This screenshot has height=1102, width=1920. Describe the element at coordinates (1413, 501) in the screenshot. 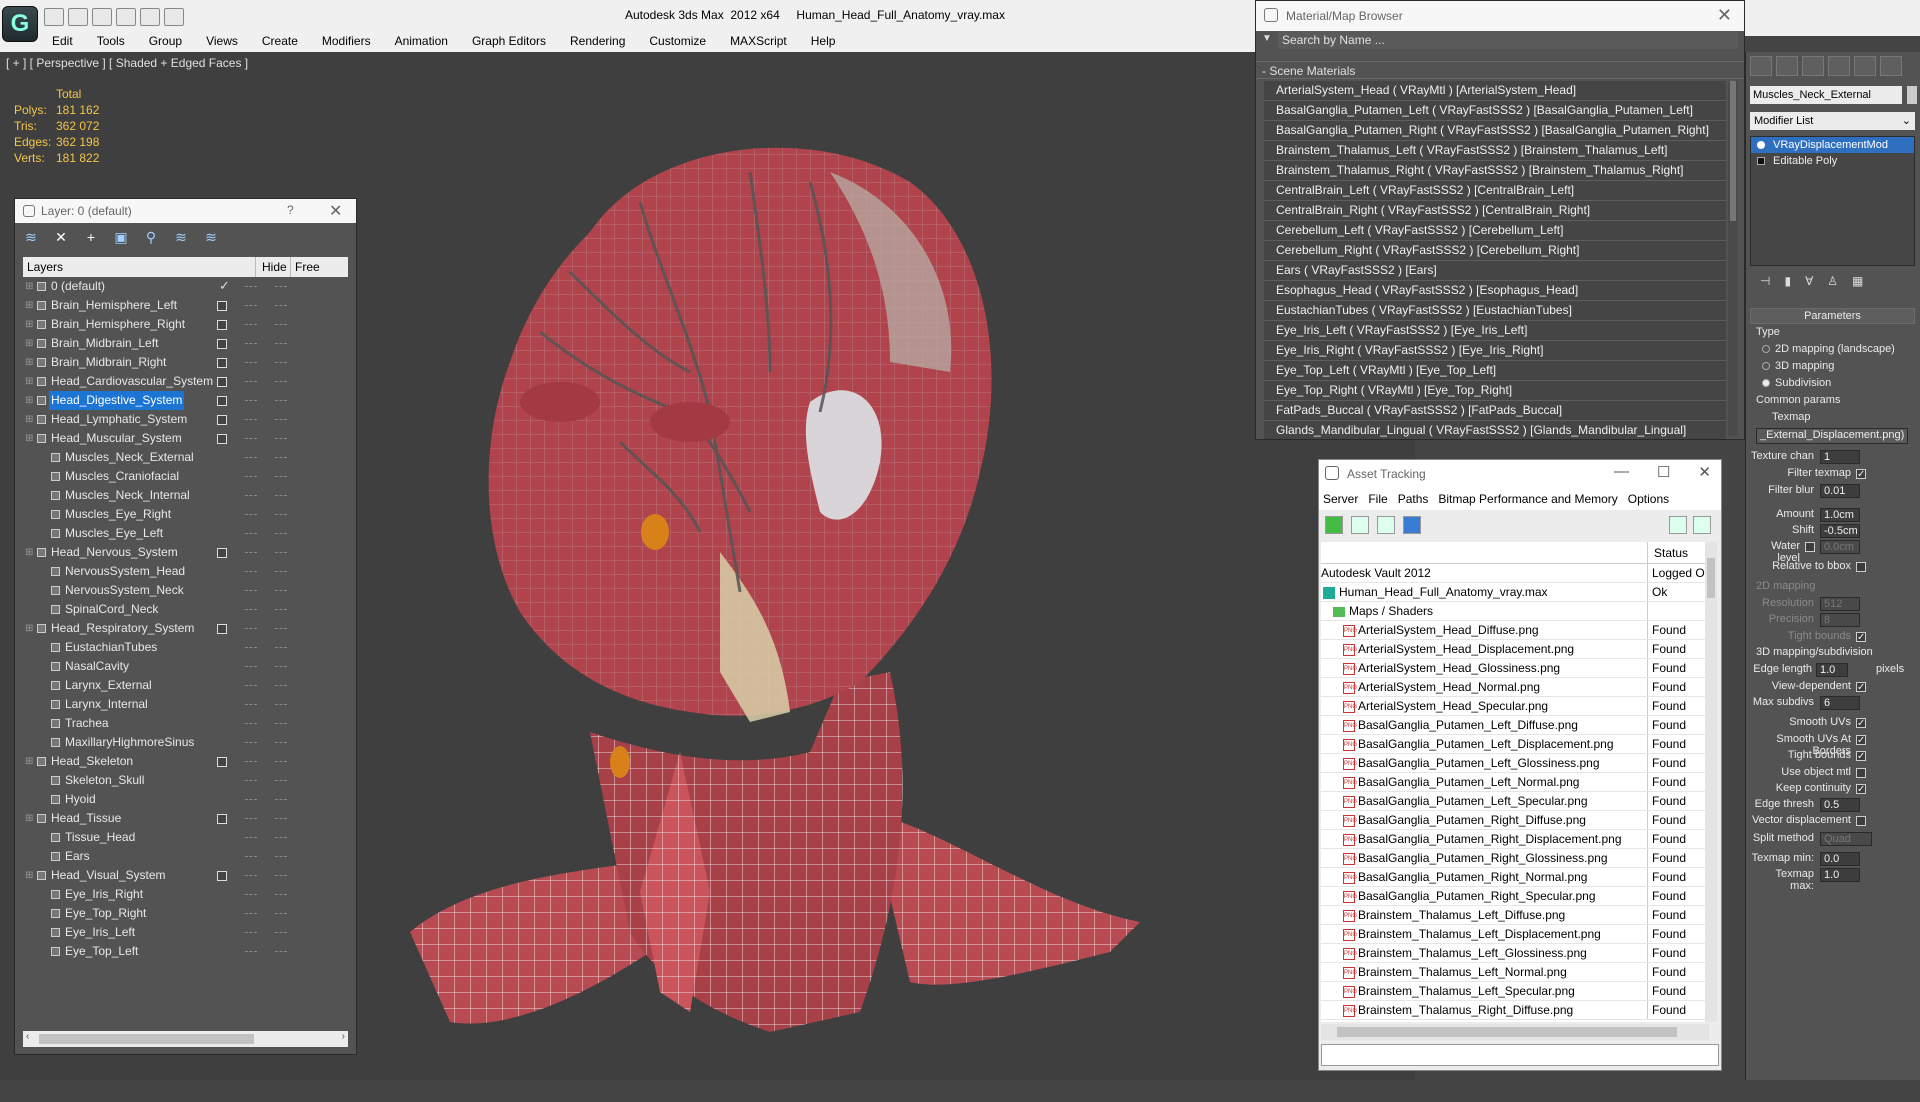

I see `asset-menu-paths: Paths` at that location.